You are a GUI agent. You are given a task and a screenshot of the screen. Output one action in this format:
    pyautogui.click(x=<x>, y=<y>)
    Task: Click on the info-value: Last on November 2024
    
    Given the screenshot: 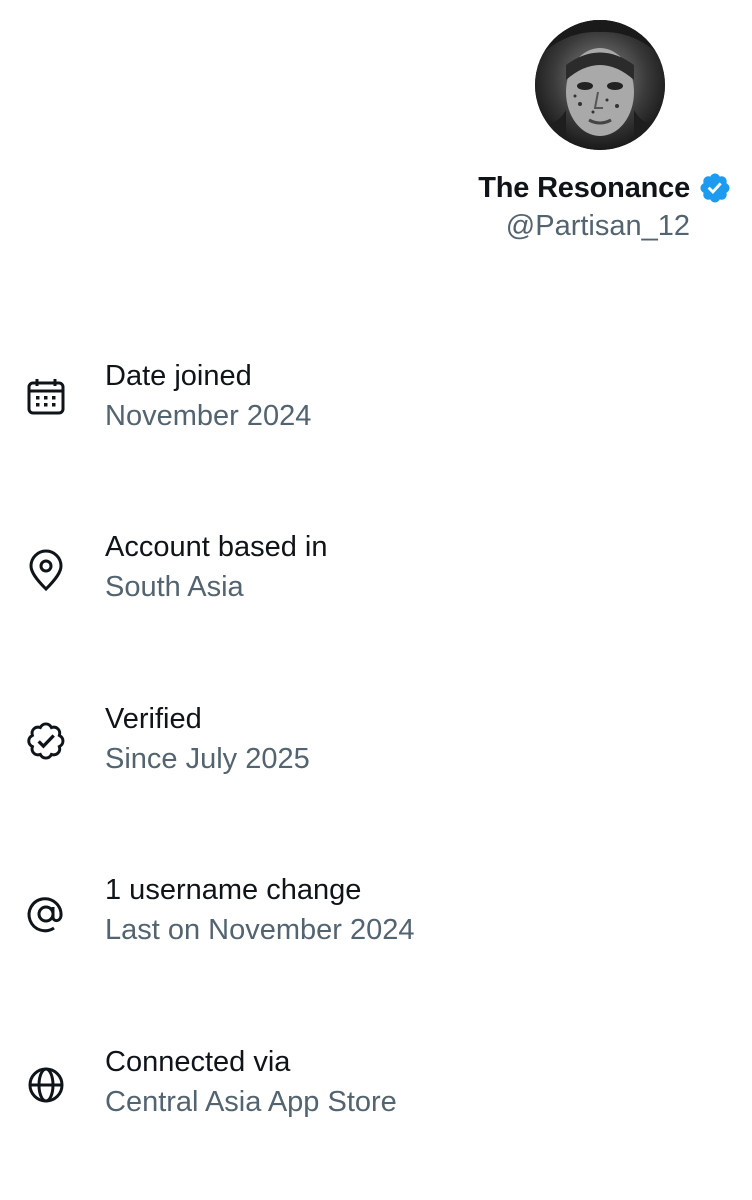 What is the action you would take?
    pyautogui.click(x=260, y=930)
    